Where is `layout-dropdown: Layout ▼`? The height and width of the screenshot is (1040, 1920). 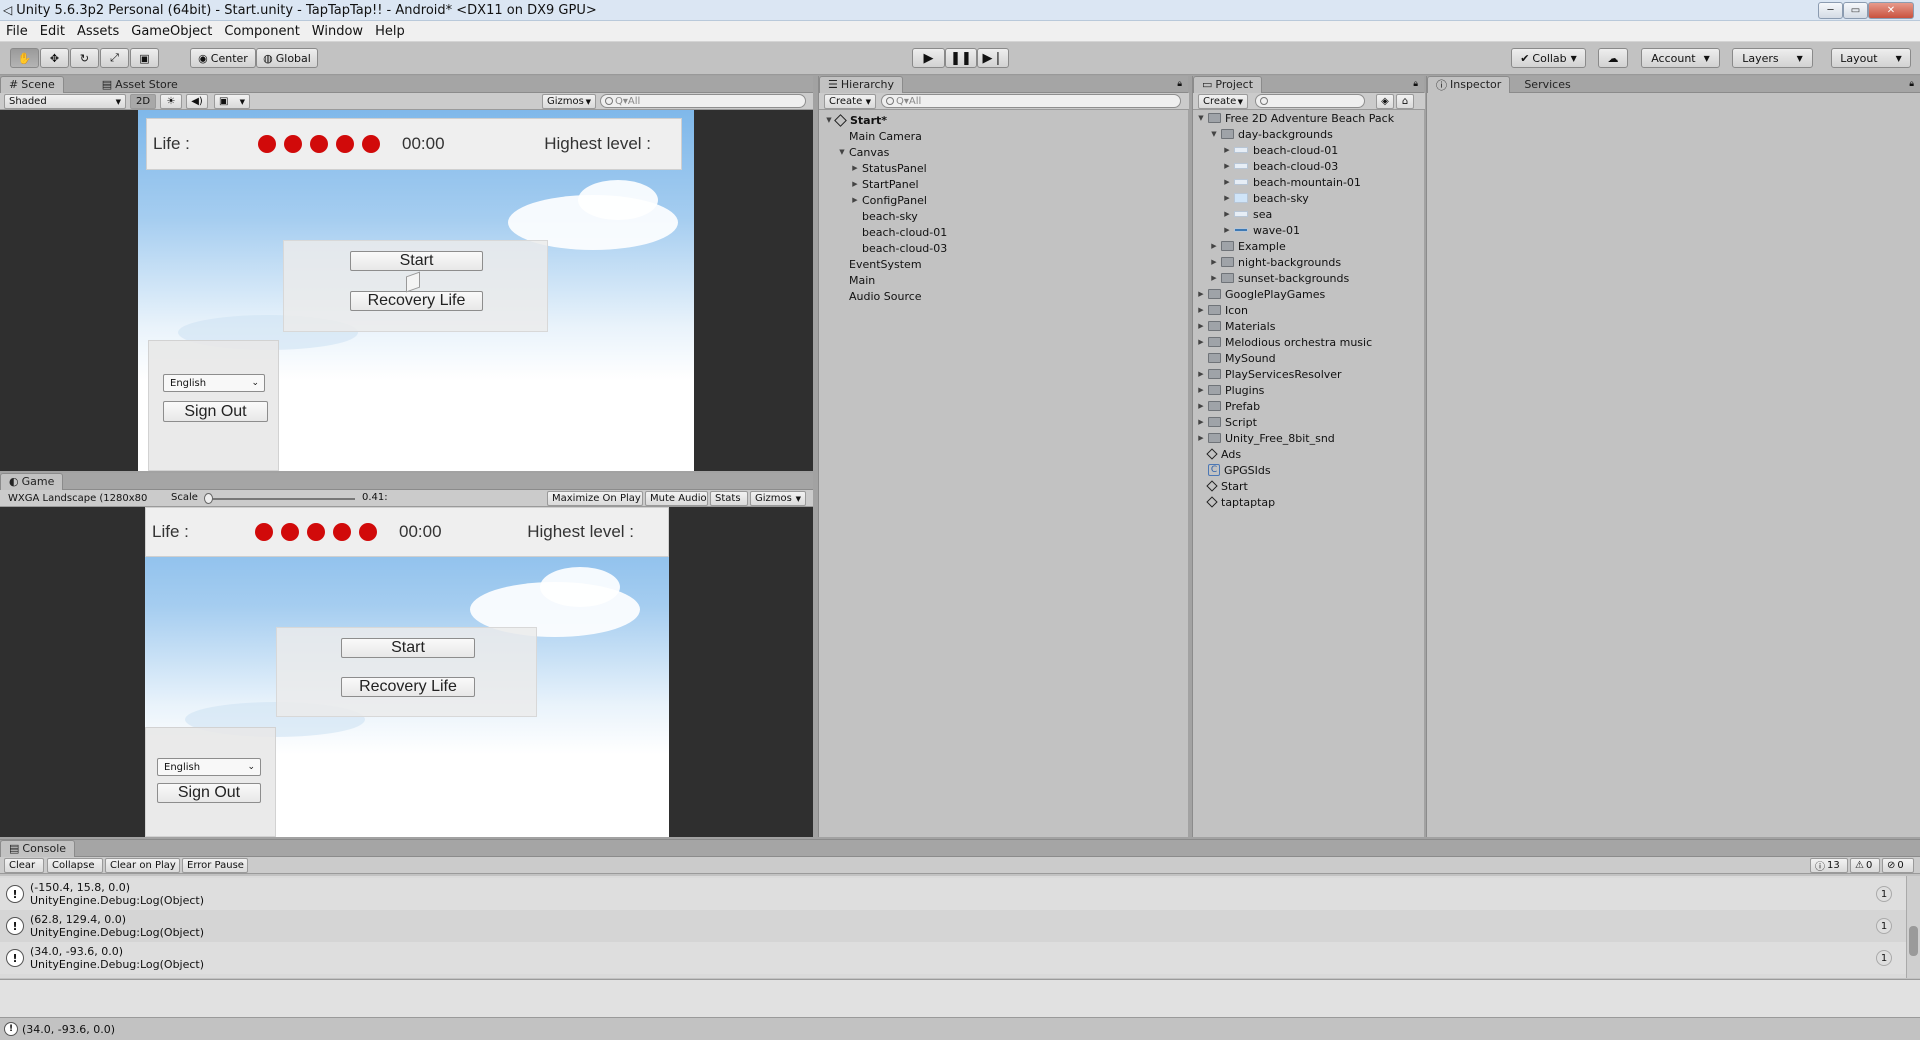 layout-dropdown: Layout ▼ is located at coordinates (1871, 58).